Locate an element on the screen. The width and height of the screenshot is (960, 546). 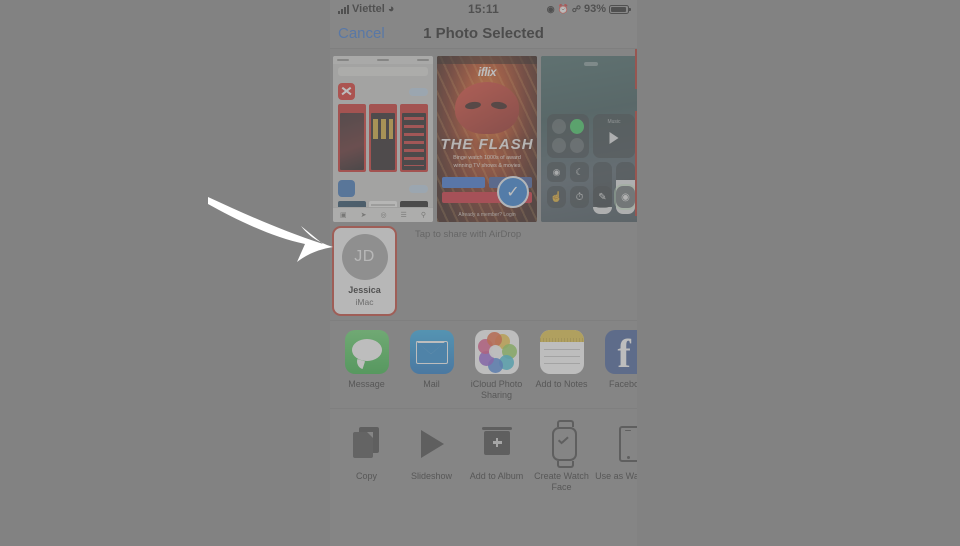
share-app-icloud-photo-sharing: iCloud Photo Sharing is located at coordinates (496, 369).